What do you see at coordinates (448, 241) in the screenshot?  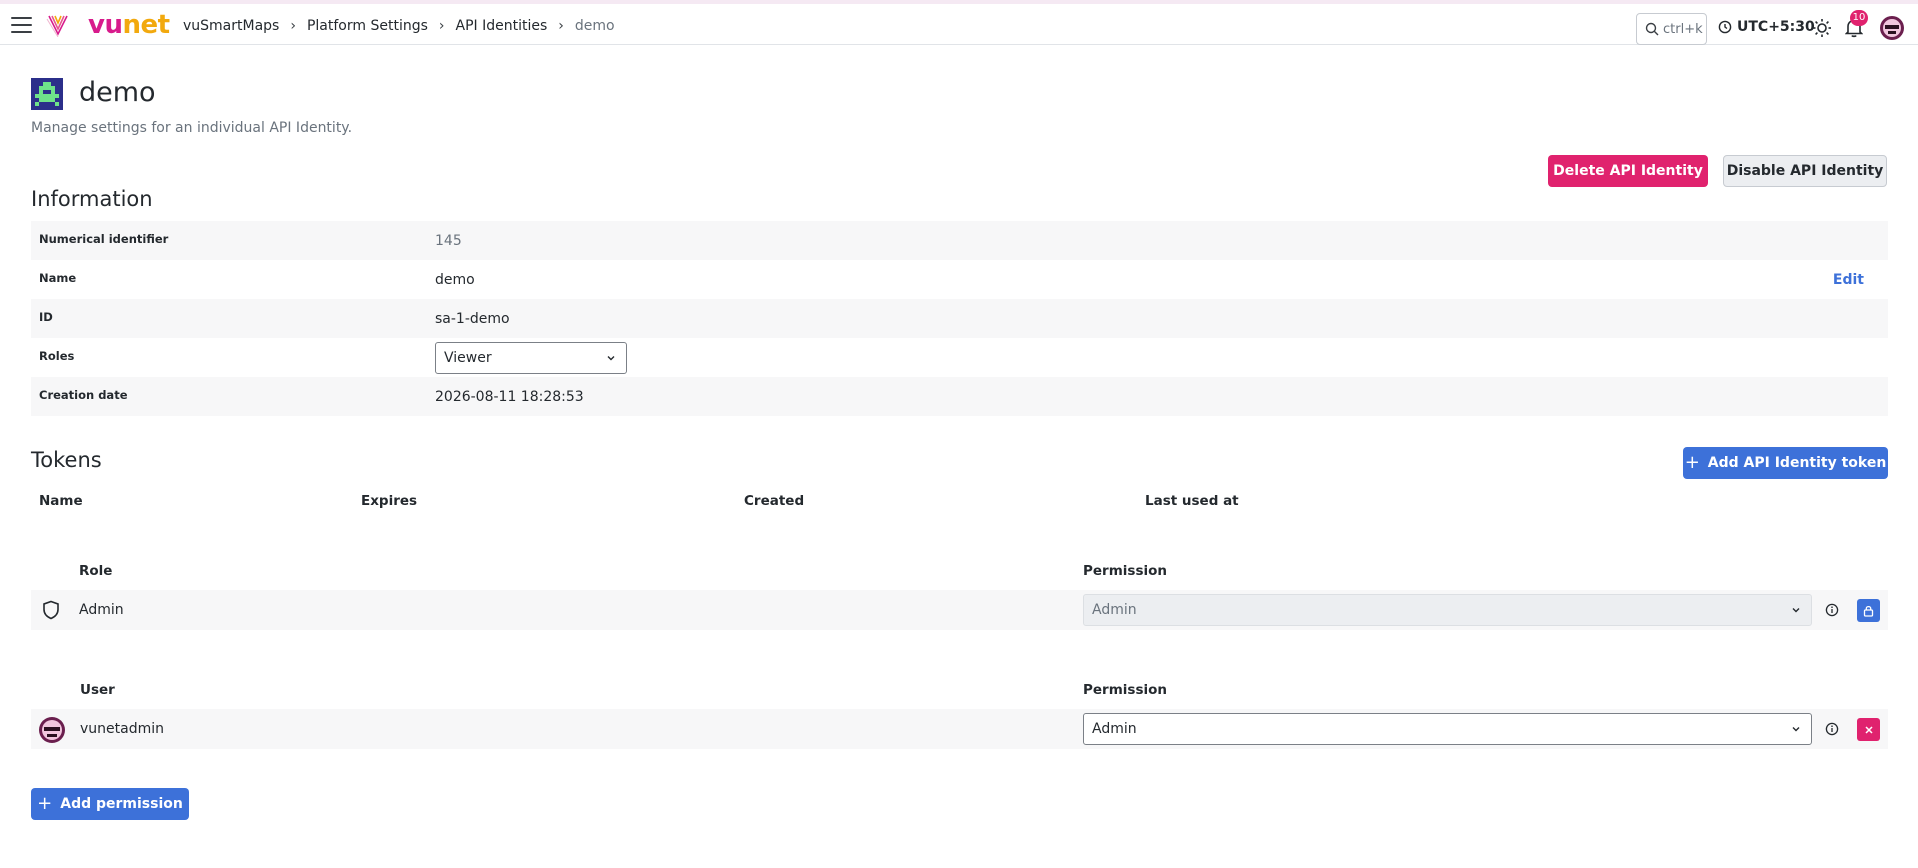 I see `info-value: 145` at bounding box center [448, 241].